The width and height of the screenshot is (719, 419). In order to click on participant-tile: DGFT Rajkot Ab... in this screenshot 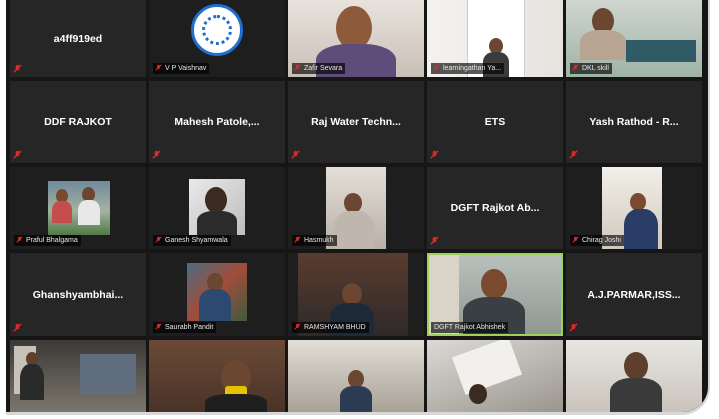, I will do `click(495, 208)`.